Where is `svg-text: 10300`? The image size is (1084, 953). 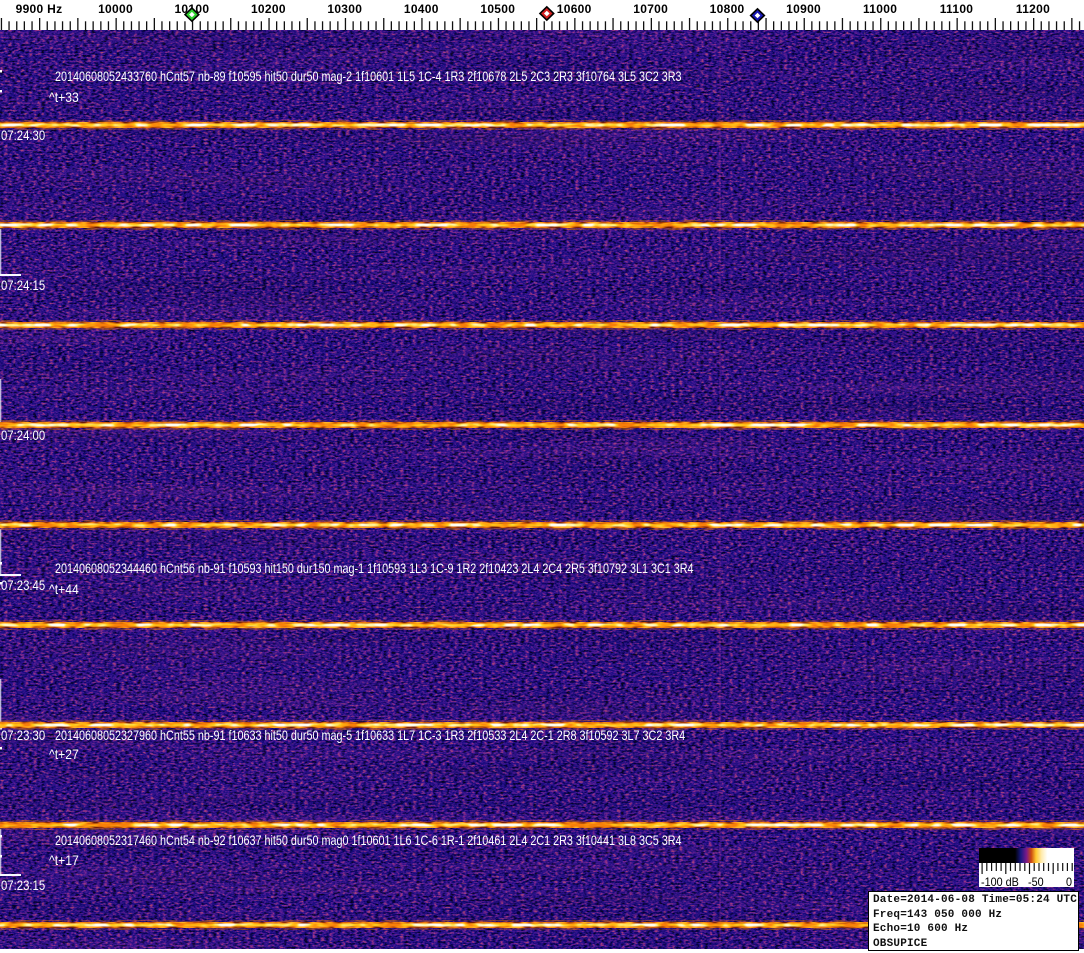
svg-text: 10300 is located at coordinates (344, 9).